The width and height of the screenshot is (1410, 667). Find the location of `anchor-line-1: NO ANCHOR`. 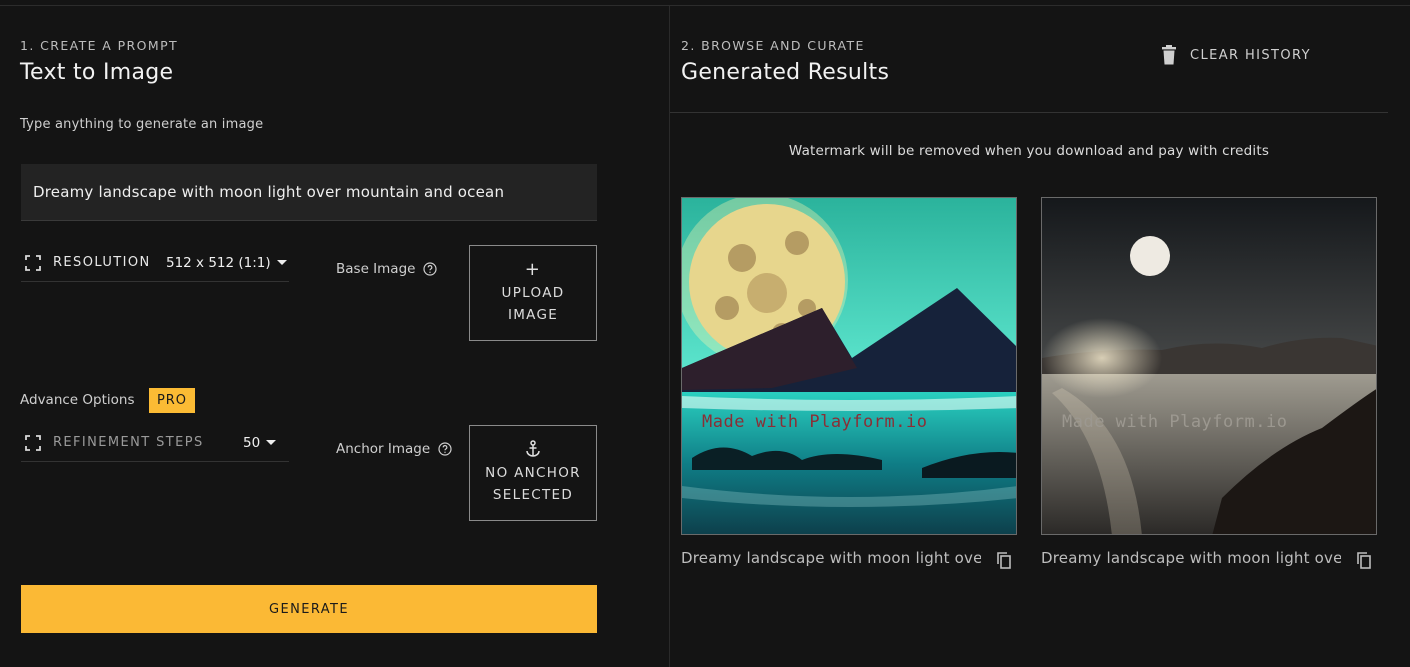

anchor-line-1: NO ANCHOR is located at coordinates (533, 473).